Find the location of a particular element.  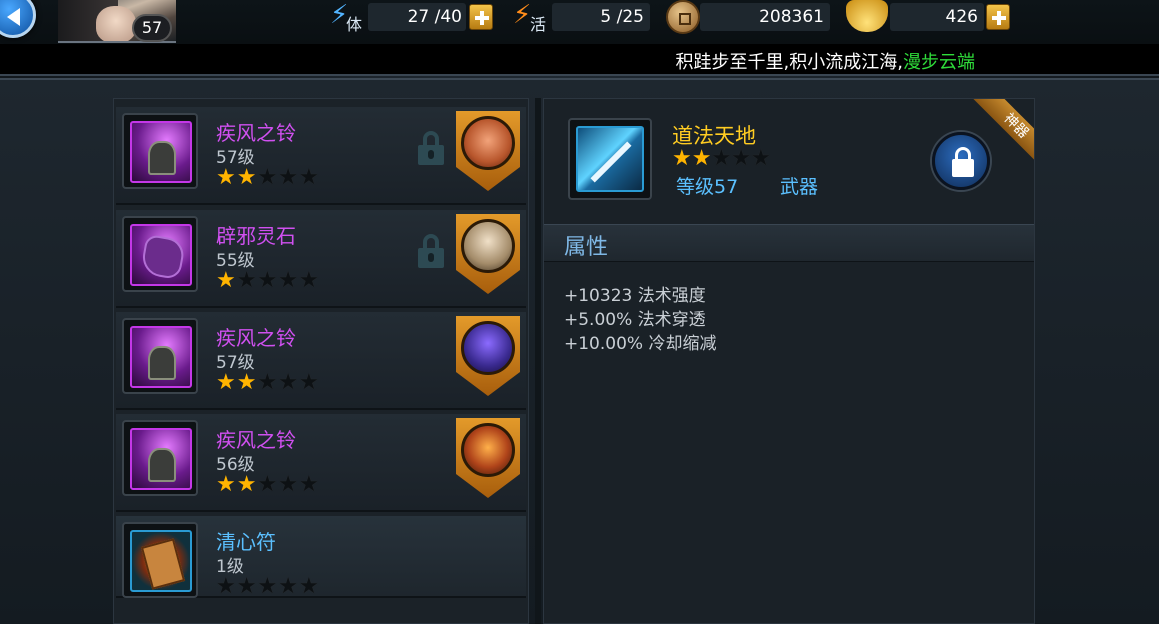

top-bar: 57 ⚡ 体 27 /40 ⚡ 活 5 /25 208361 426 is located at coordinates (579, 22).